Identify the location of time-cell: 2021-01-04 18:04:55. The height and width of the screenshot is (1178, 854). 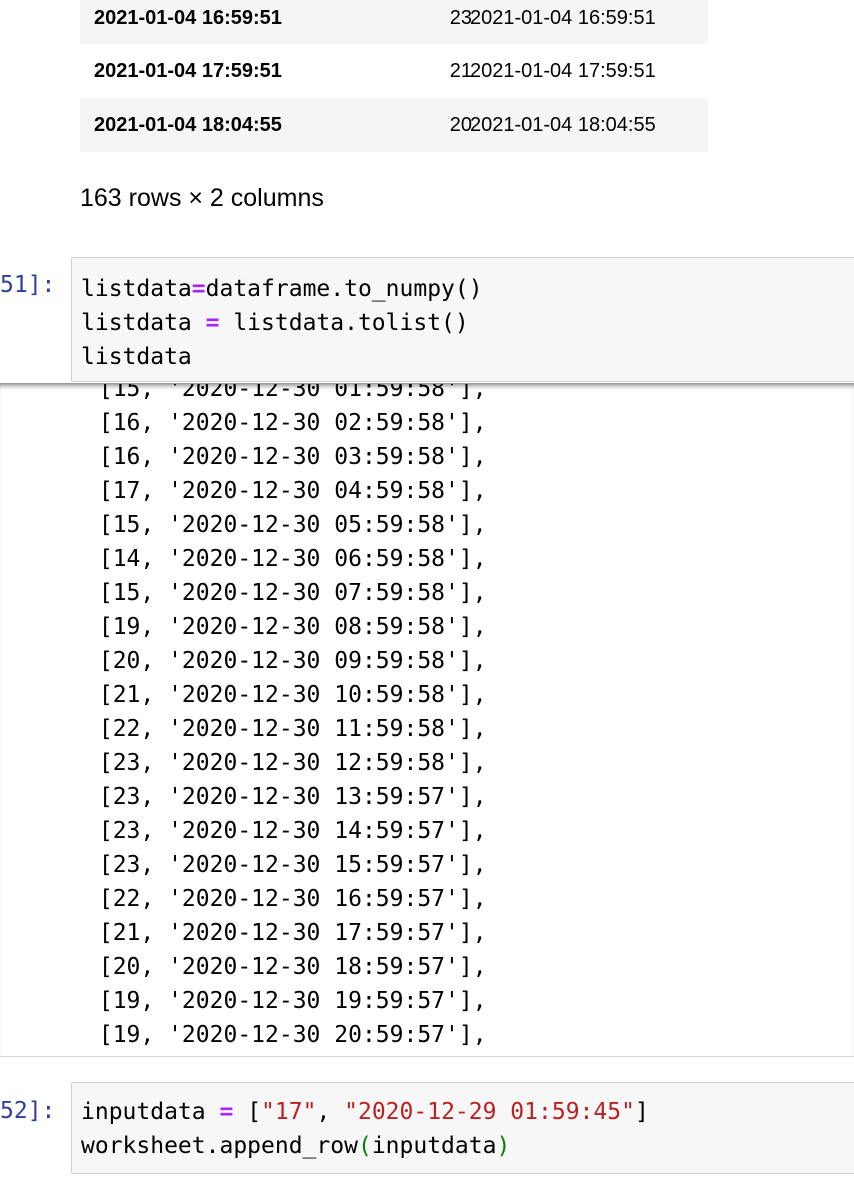
(563, 125).